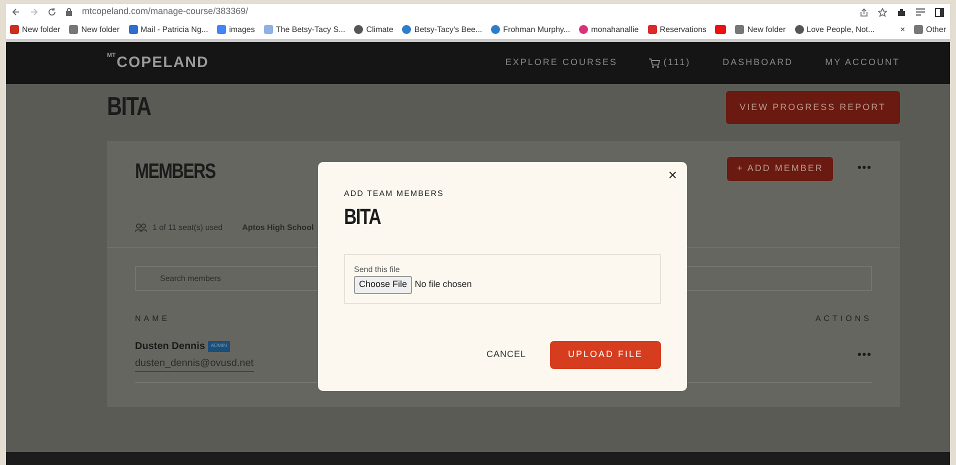 The width and height of the screenshot is (956, 465). What do you see at coordinates (194, 364) in the screenshot?
I see `member-email: dusten_dennis@ovusd.net` at bounding box center [194, 364].